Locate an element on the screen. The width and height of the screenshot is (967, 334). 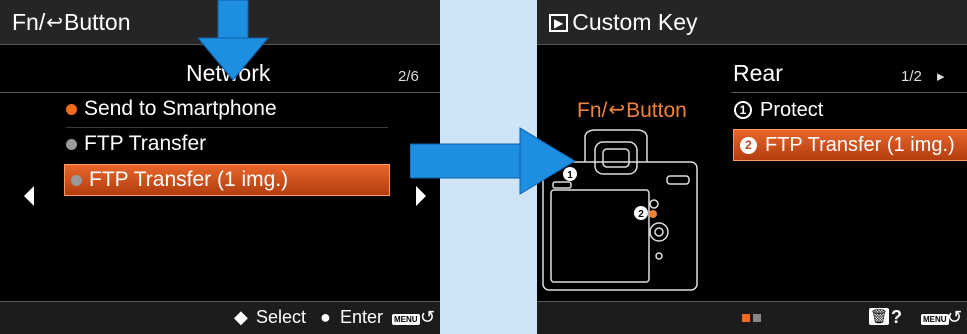
select-icon: ◆ is located at coordinates (241, 317).